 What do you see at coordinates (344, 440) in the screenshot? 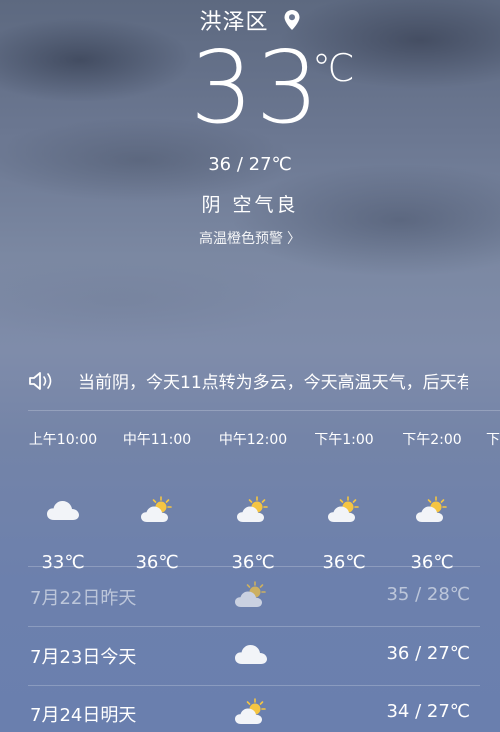
I see `hour-time: 下午1:00` at bounding box center [344, 440].